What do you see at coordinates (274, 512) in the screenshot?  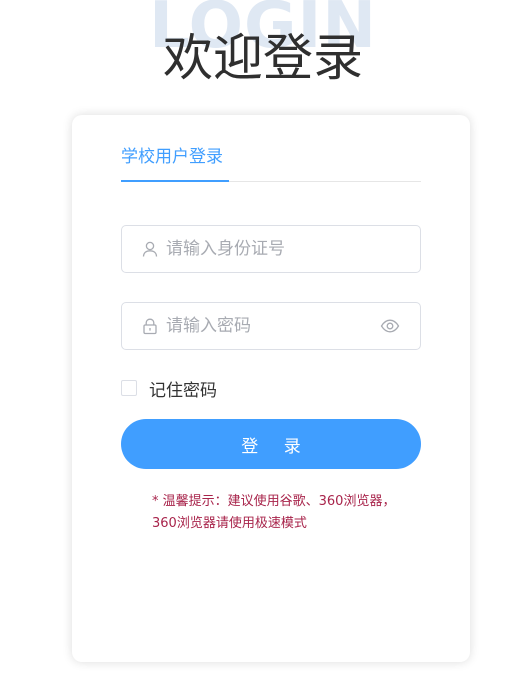 I see `browser-tip: * 温馨提示：建议使用谷歌、360浏览器，360浏览器请使用极速模式` at bounding box center [274, 512].